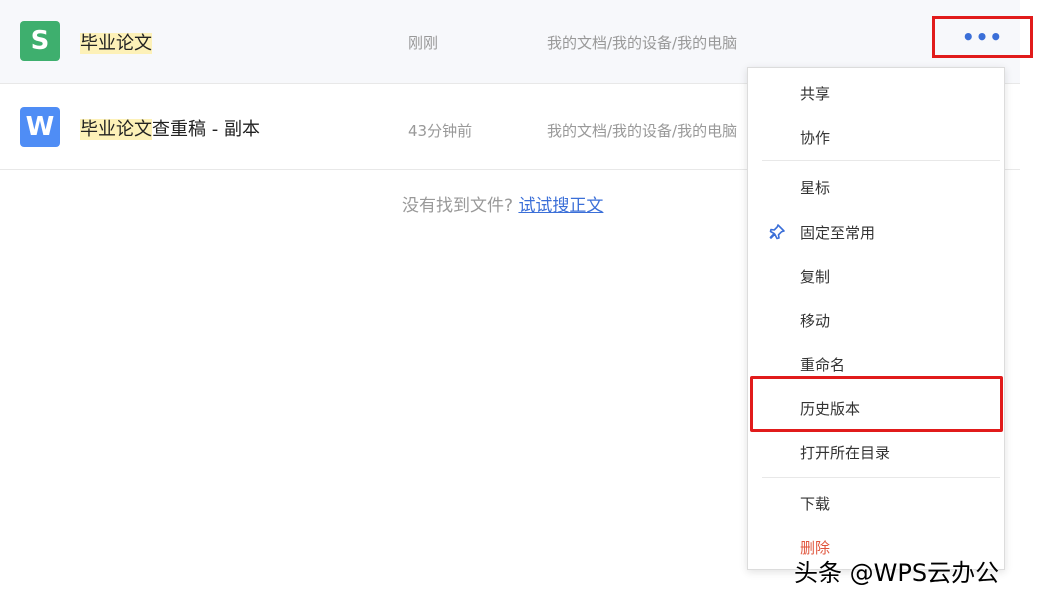 Image resolution: width=1040 pixels, height=597 pixels. Describe the element at coordinates (815, 138) in the screenshot. I see `menu-item-label: 协作` at that location.